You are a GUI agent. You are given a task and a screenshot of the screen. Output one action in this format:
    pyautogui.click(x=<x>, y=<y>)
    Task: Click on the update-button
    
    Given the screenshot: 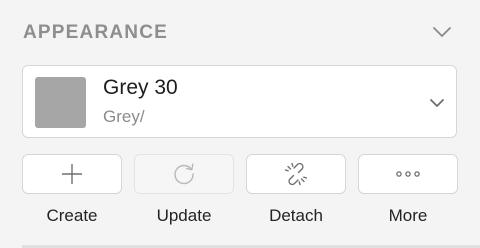 What is the action you would take?
    pyautogui.click(x=184, y=174)
    